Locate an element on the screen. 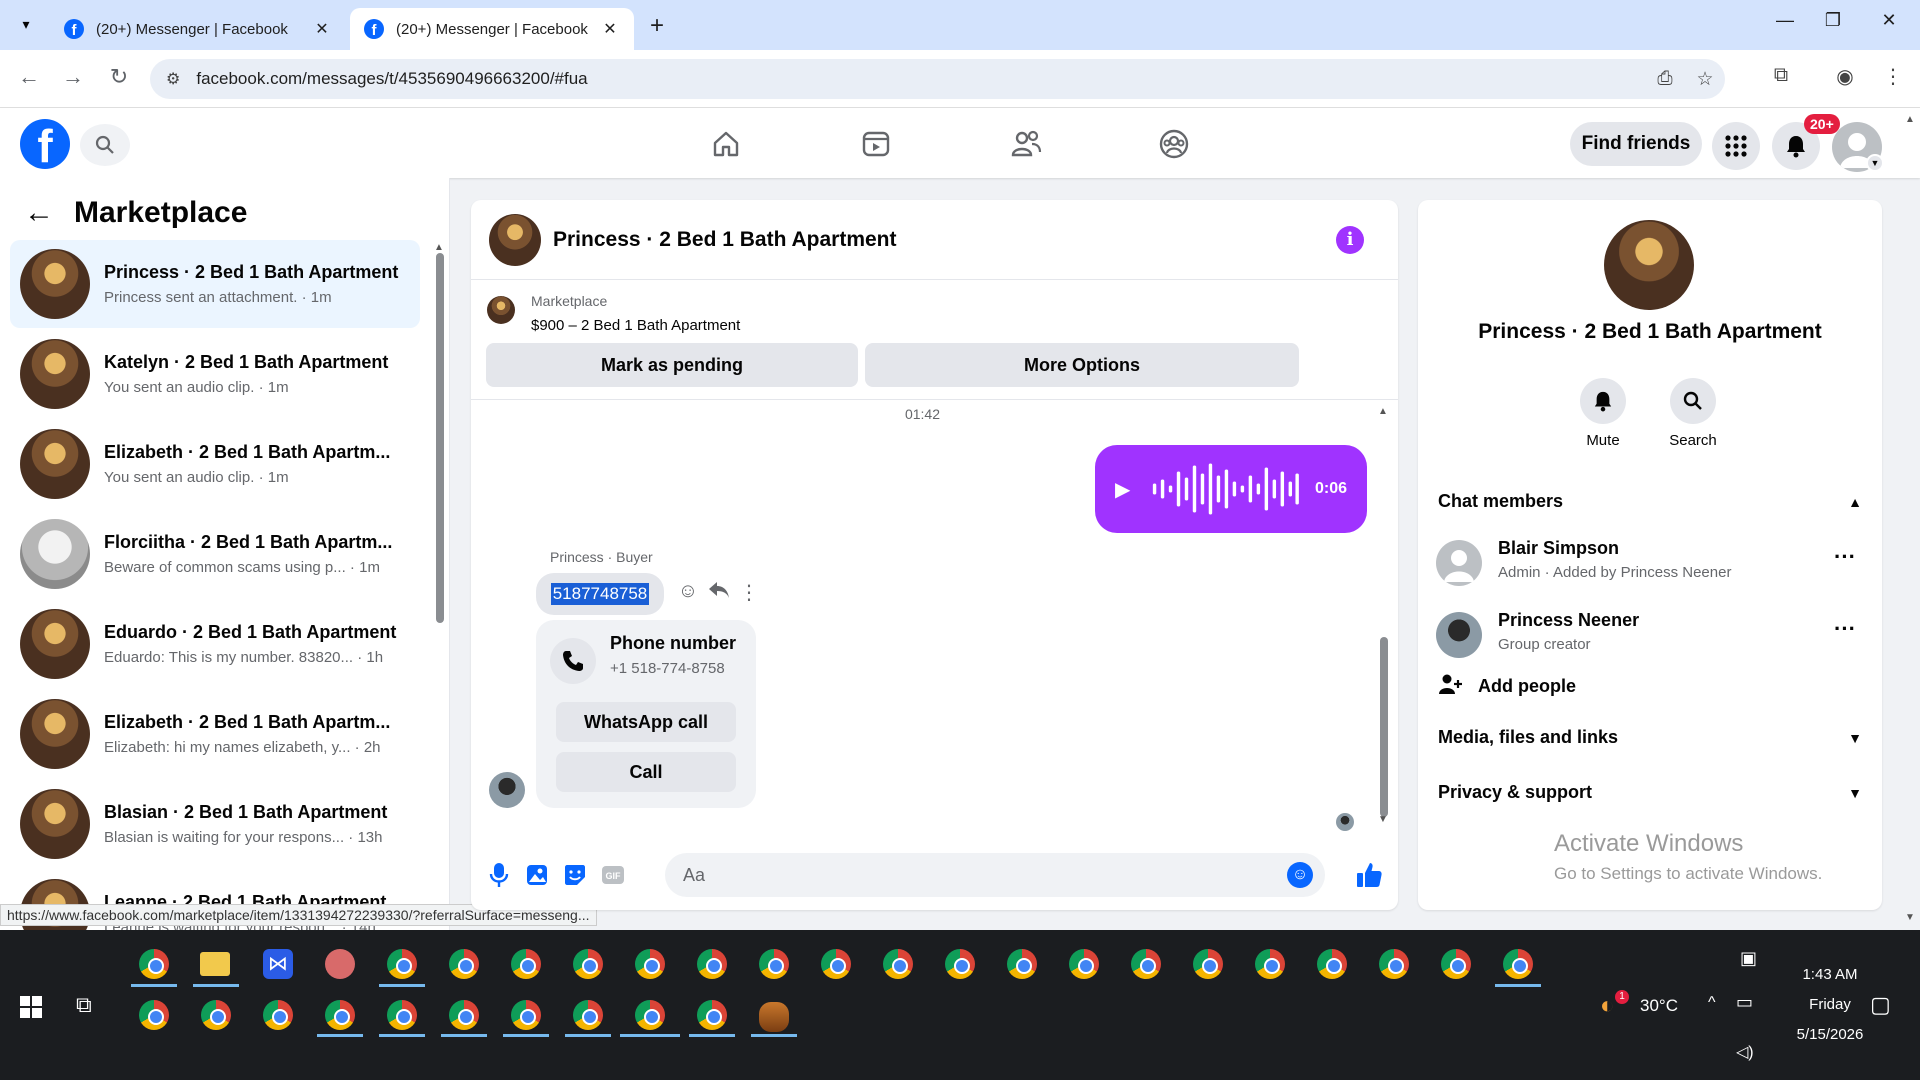 The height and width of the screenshot is (1080, 1920). scroll-down-arrow-icon: ▼ is located at coordinates (1383, 819).